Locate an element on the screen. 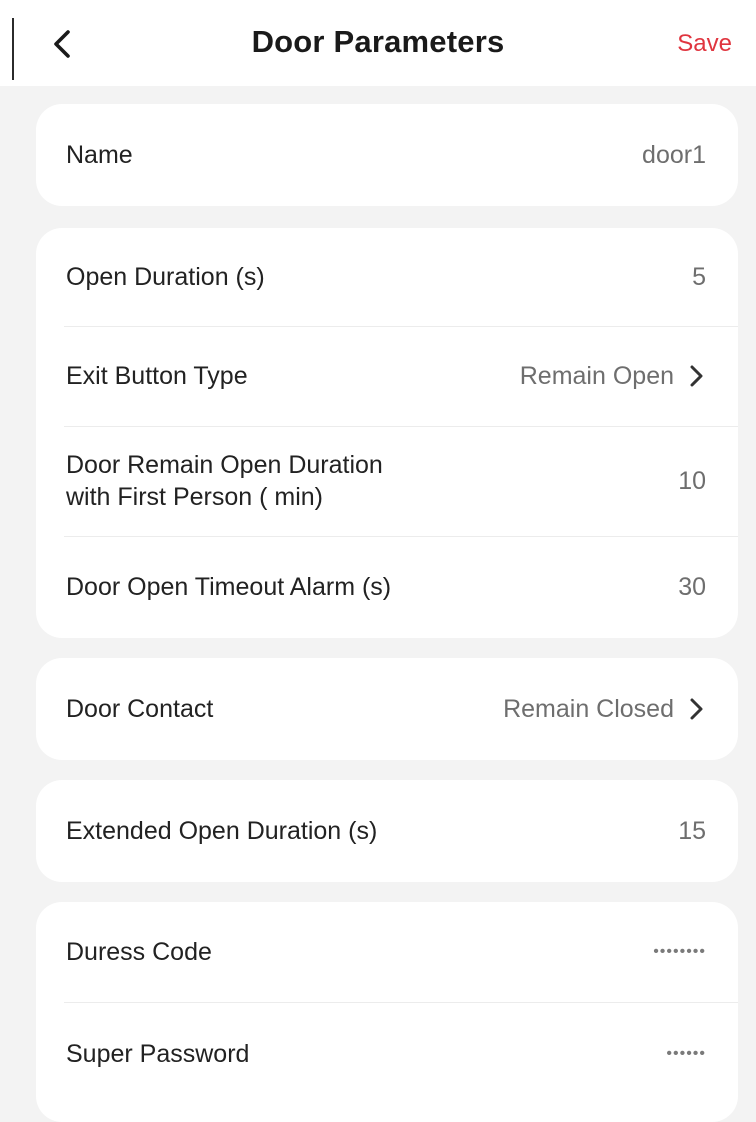  first-person-label-line1: Door Remain Open Duration is located at coordinates (224, 465).